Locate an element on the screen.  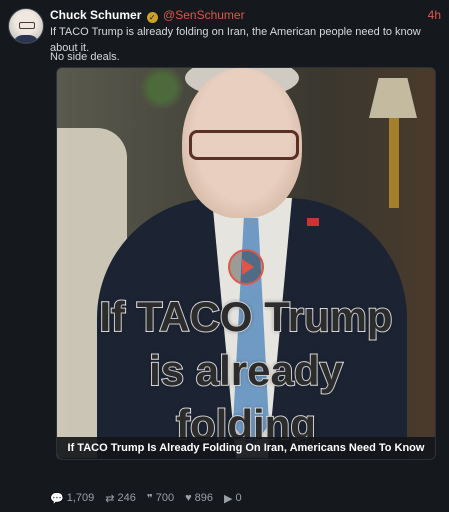
quote-count: 700 is located at coordinates (165, 498).